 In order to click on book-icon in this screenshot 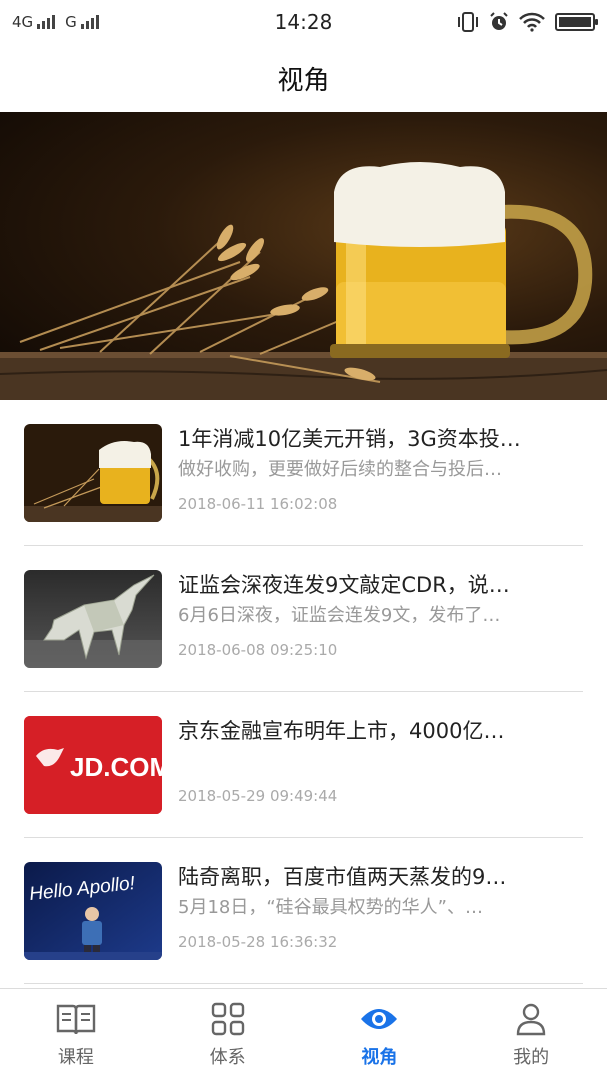, I will do `click(76, 1019)`.